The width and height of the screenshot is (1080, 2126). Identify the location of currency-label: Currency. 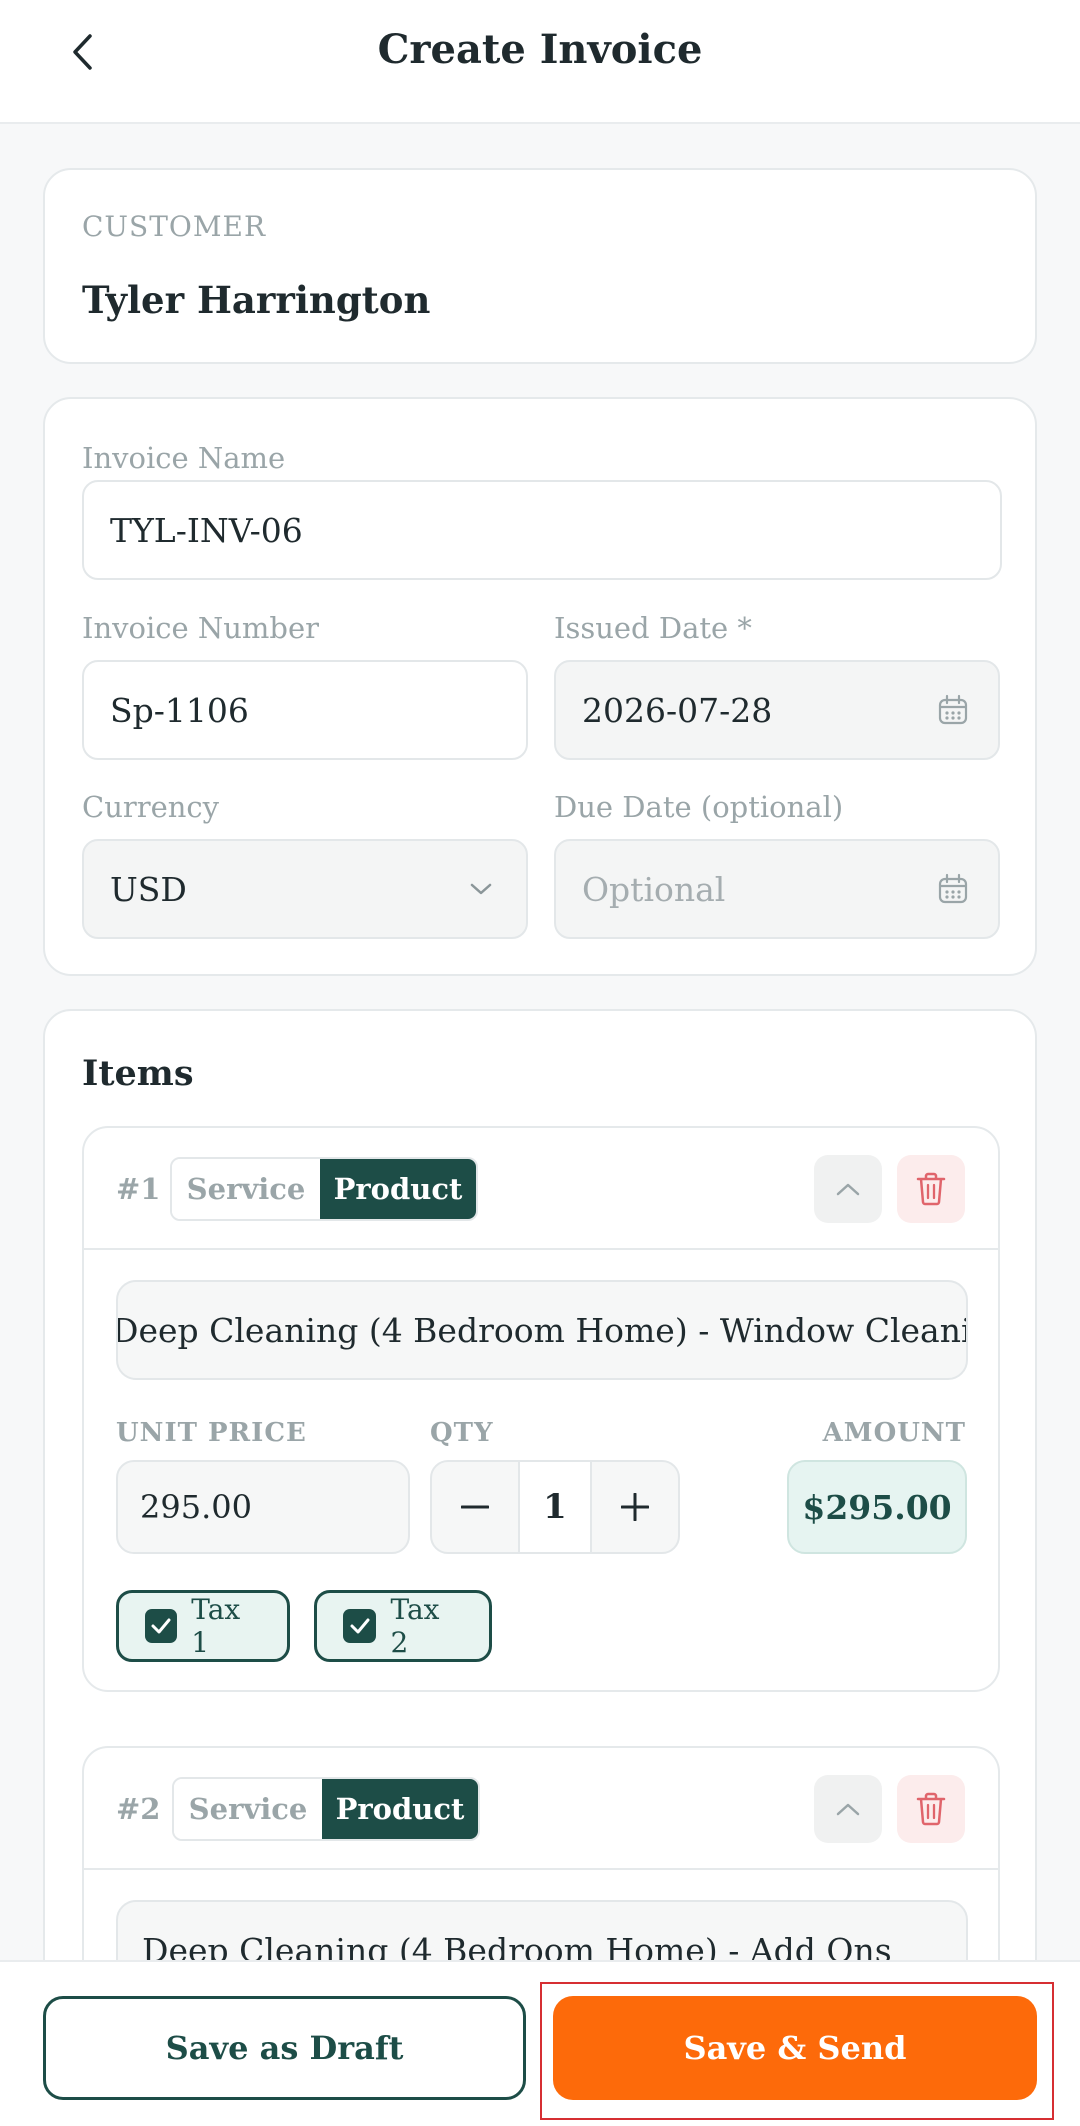
(151, 807).